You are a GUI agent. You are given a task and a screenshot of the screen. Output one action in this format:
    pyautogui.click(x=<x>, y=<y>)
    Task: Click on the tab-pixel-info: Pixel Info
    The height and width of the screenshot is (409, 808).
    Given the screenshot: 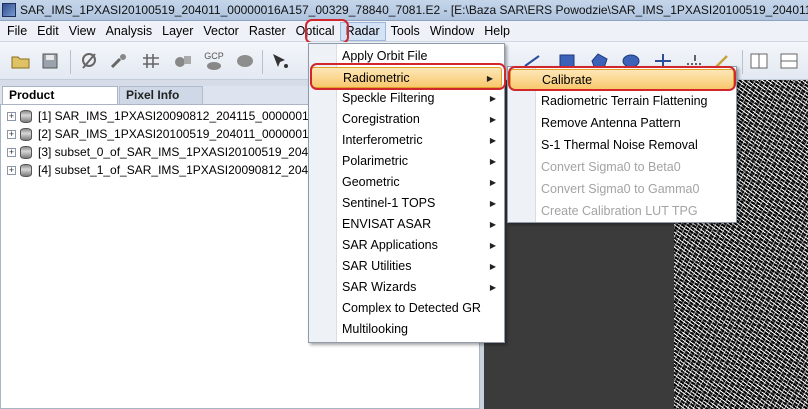 What is the action you would take?
    pyautogui.click(x=161, y=95)
    